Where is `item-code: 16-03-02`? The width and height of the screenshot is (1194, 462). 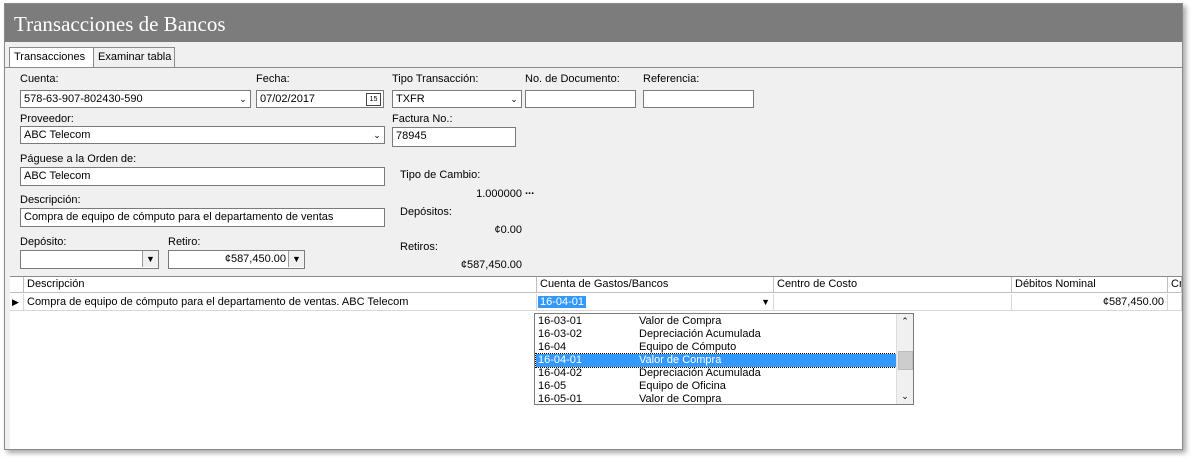 item-code: 16-03-02 is located at coordinates (560, 334).